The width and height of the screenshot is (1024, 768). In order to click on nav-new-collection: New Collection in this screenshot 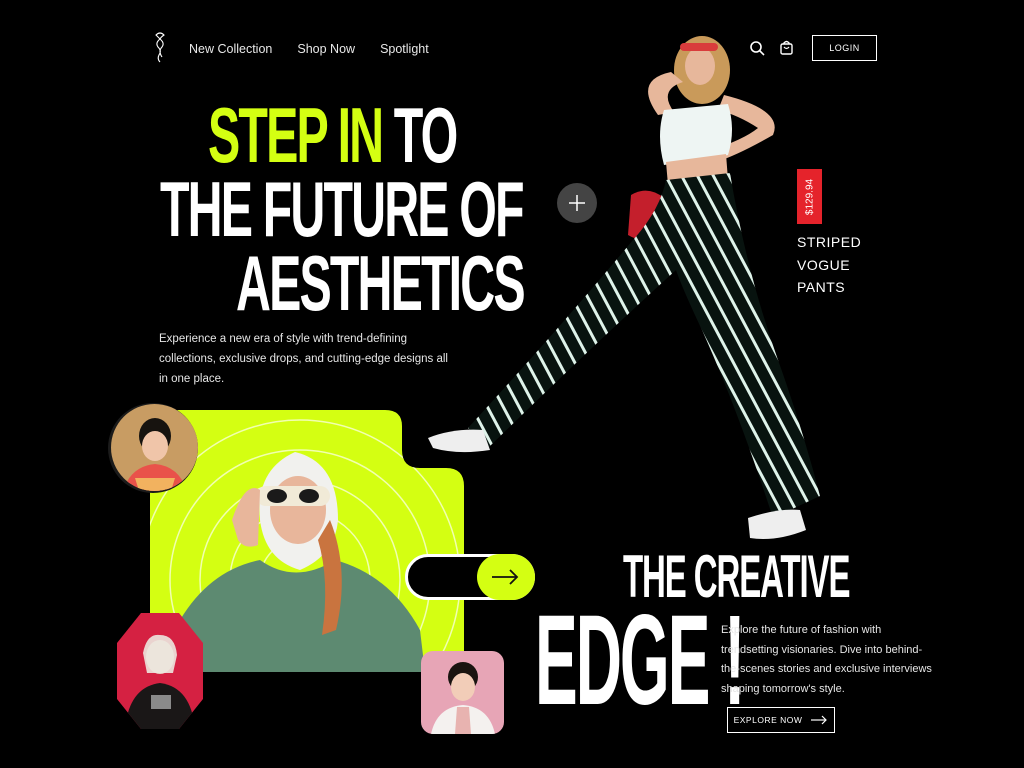, I will do `click(230, 49)`.